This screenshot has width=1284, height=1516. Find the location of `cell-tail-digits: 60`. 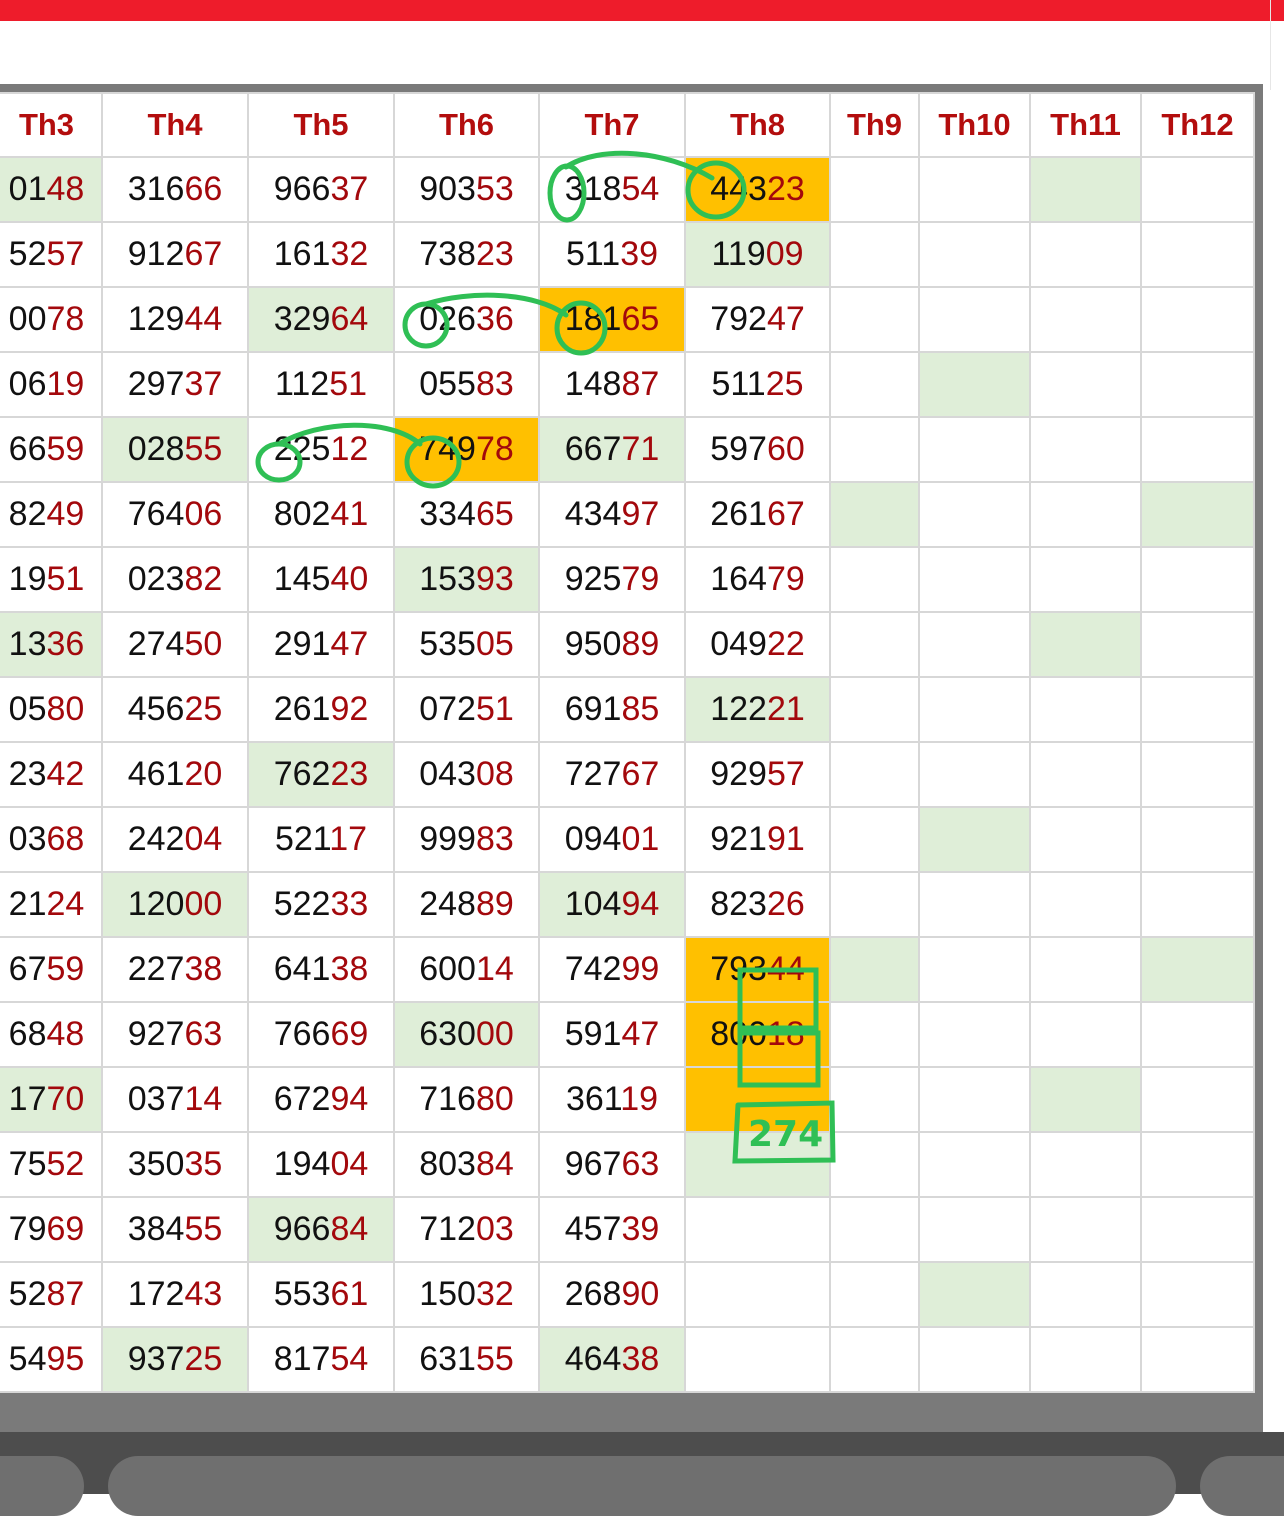

cell-tail-digits: 60 is located at coordinates (785, 449).